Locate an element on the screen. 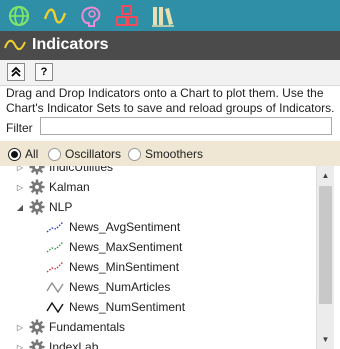 The height and width of the screenshot is (349, 340). radio-all: All is located at coordinates (23, 154).